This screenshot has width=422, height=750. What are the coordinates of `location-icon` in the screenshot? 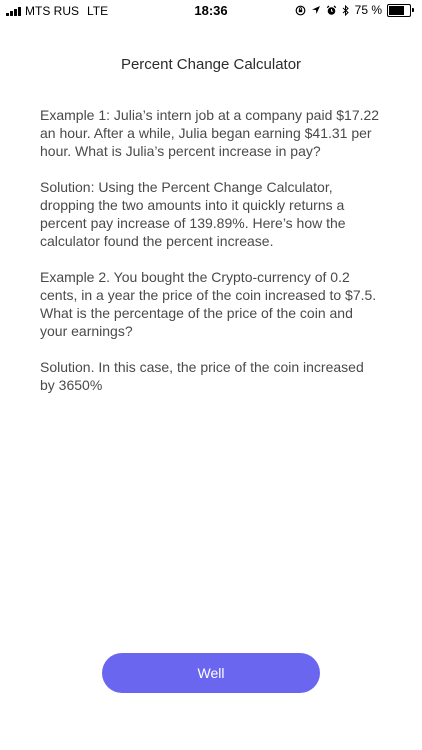 It's located at (315, 10).